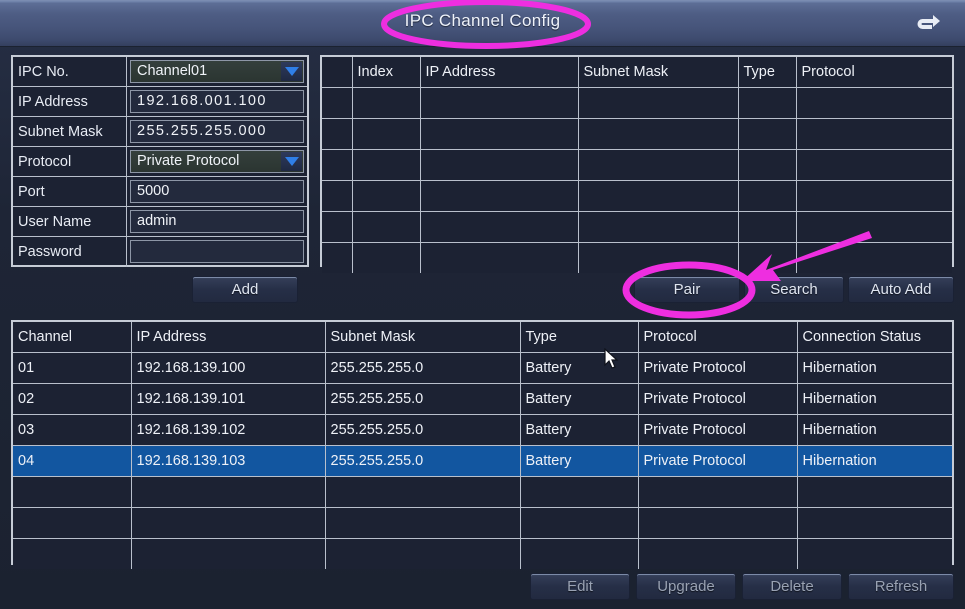  I want to click on label-subnet-mask: Subnet Mask, so click(70, 131).